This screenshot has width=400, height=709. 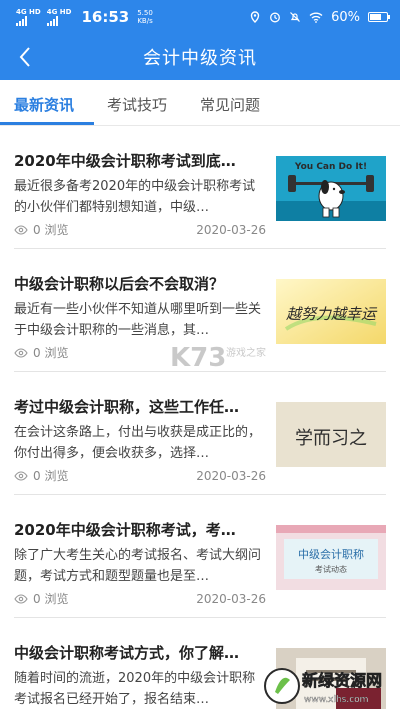 I want to click on clock: 16:53, so click(x=105, y=17).